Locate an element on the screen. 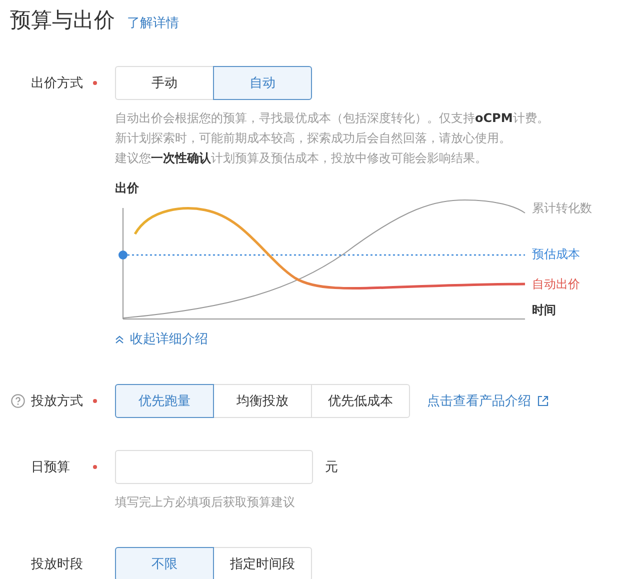 The width and height of the screenshot is (618, 579). collapse-link: 收起详细介绍 is located at coordinates (169, 339).